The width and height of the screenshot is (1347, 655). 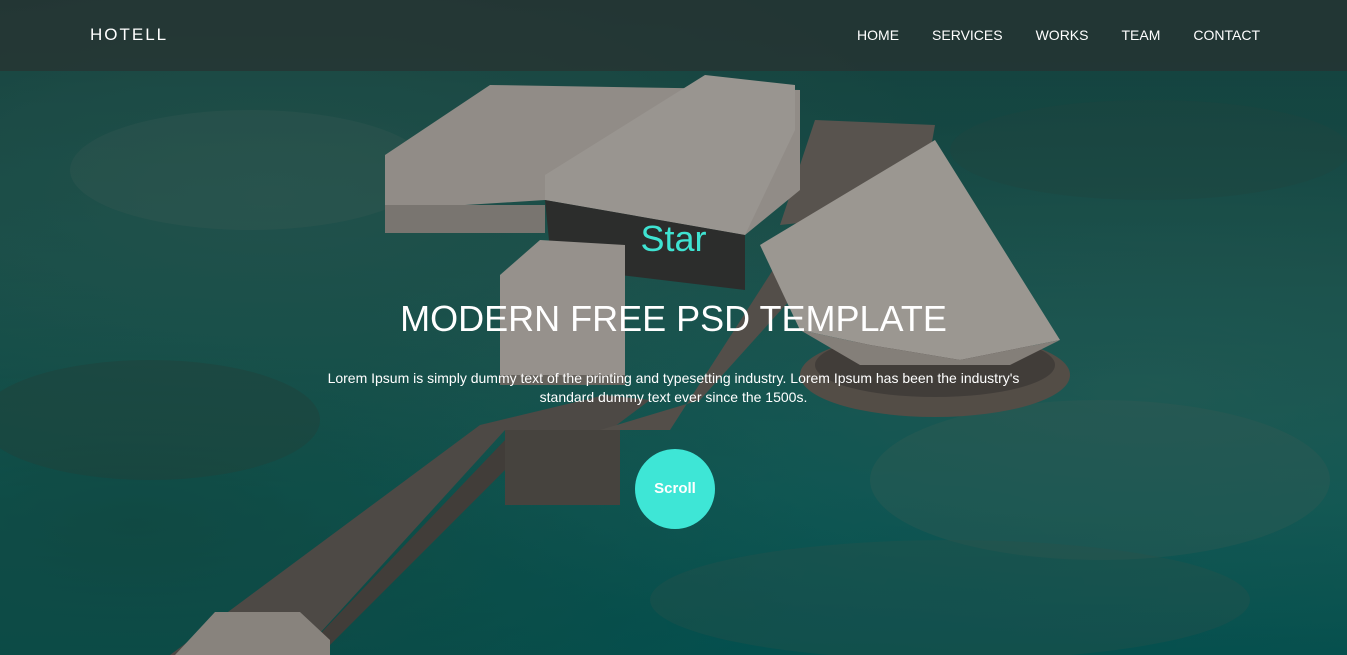 What do you see at coordinates (673, 238) in the screenshot?
I see `hero-eyebrow: Star` at bounding box center [673, 238].